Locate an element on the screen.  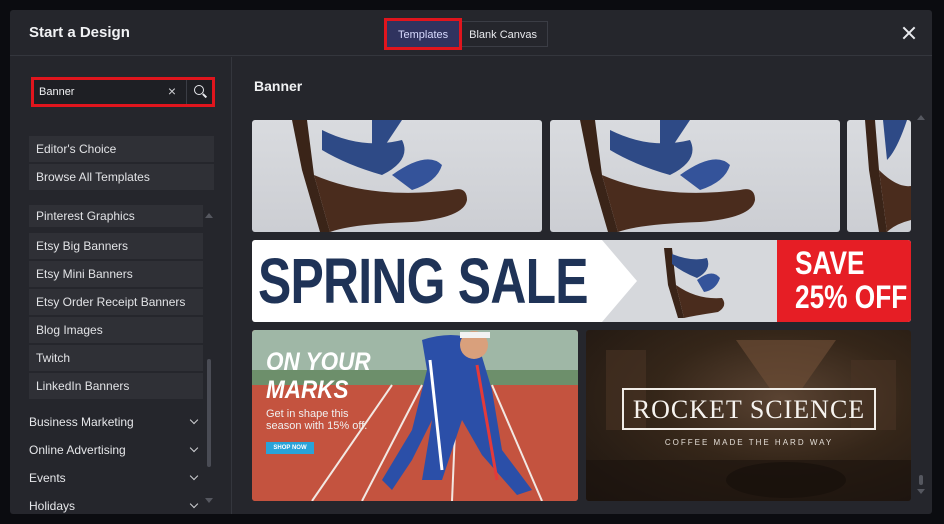
close-icon is located at coordinates (909, 33).